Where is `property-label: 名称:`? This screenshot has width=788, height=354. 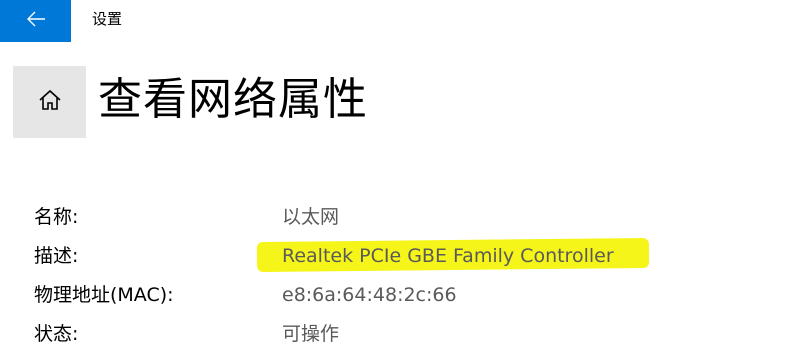 property-label: 名称: is located at coordinates (56, 217).